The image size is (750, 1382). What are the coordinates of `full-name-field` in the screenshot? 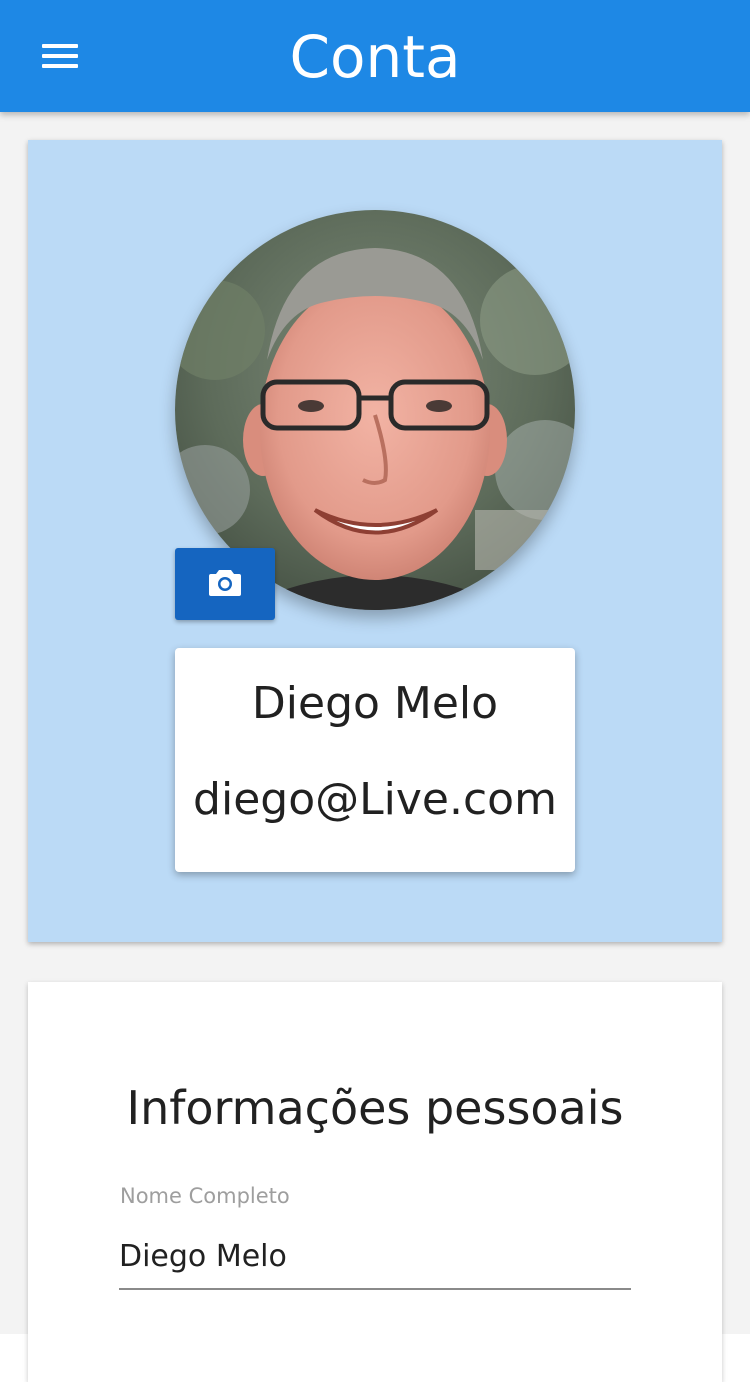 It's located at (375, 1257).